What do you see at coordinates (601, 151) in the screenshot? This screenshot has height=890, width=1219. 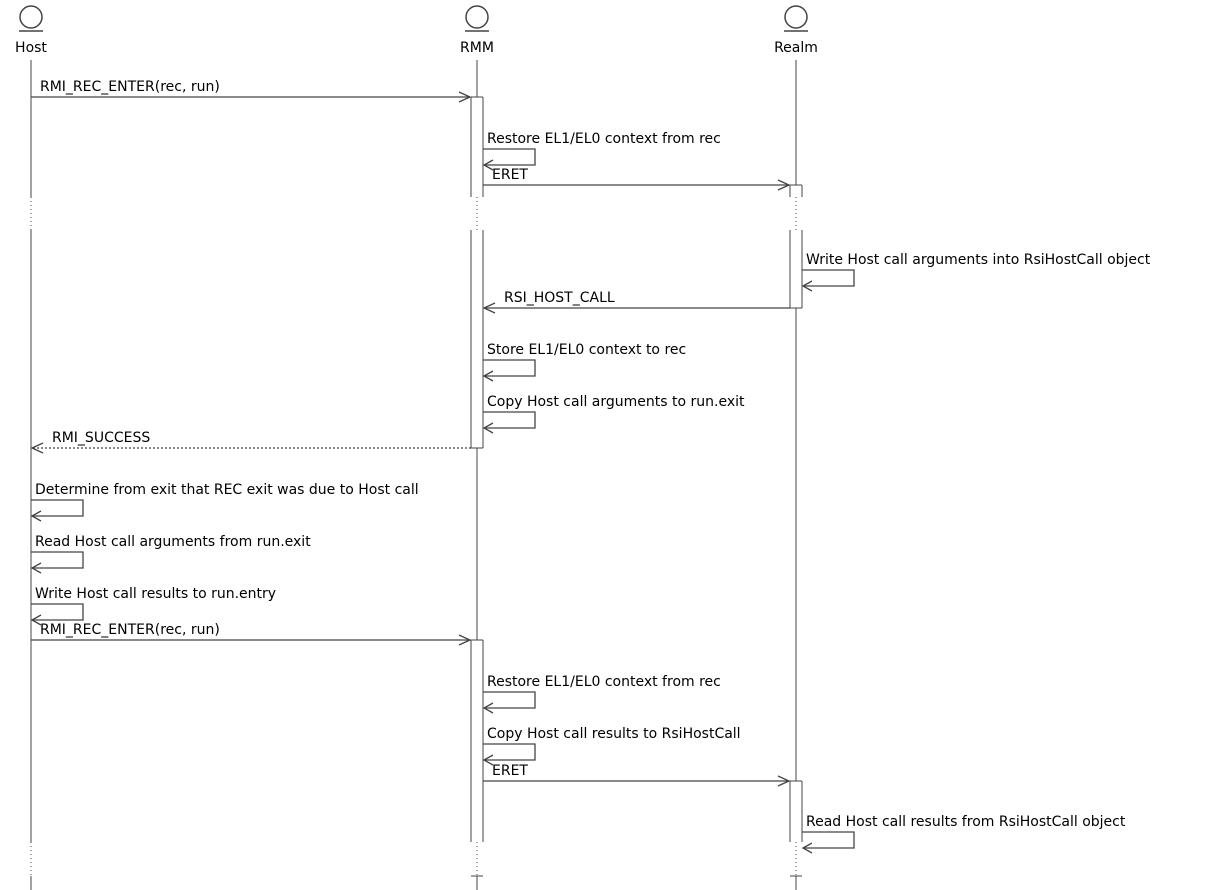 I see `message-2: Restore EL1/EL0 context from rec` at bounding box center [601, 151].